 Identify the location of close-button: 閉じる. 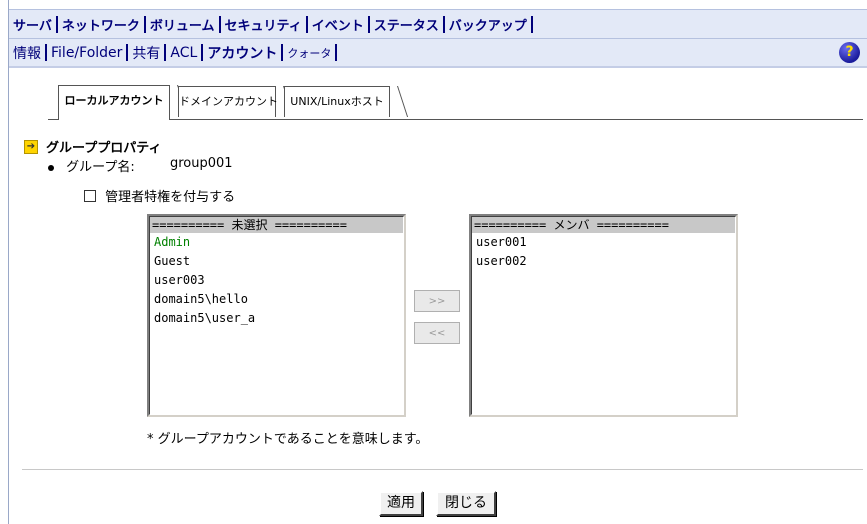
(466, 503).